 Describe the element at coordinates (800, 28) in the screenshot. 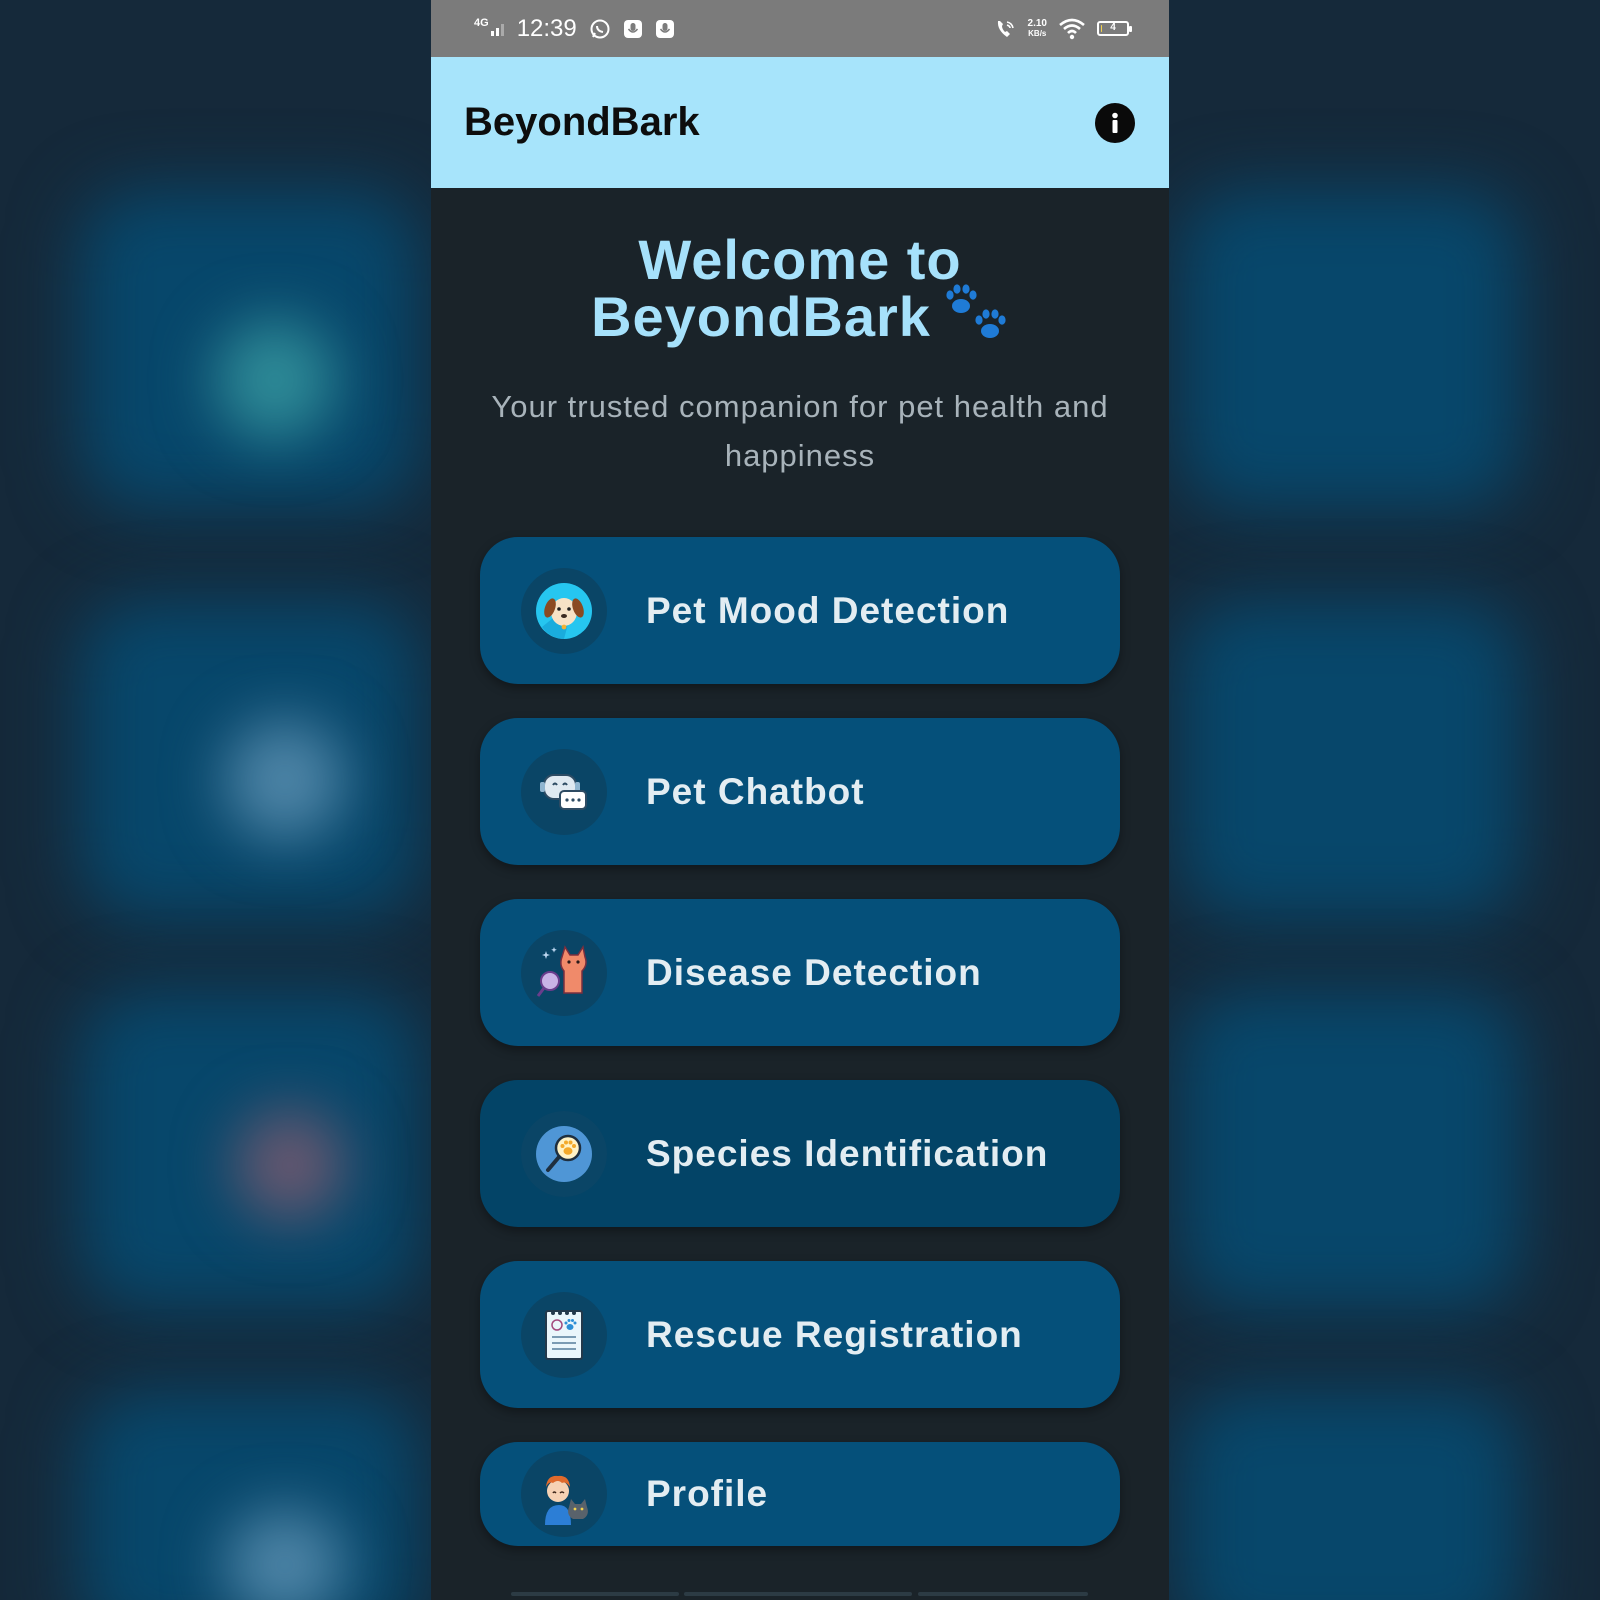

I see `status-bar: 4G 12:39 2.10 KB/s 4` at that location.